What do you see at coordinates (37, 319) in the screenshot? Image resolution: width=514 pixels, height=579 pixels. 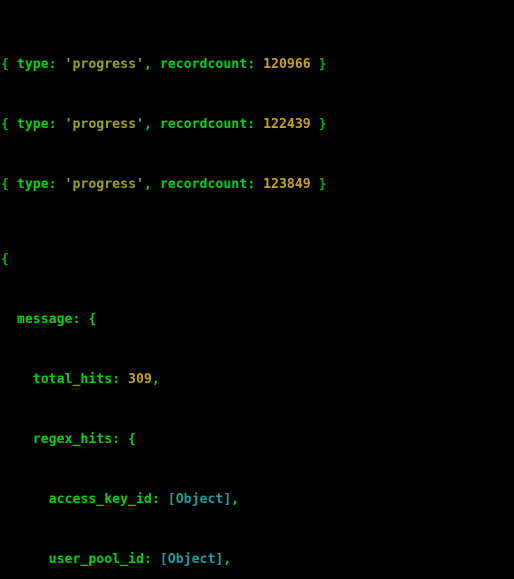 I see `key-message: message` at bounding box center [37, 319].